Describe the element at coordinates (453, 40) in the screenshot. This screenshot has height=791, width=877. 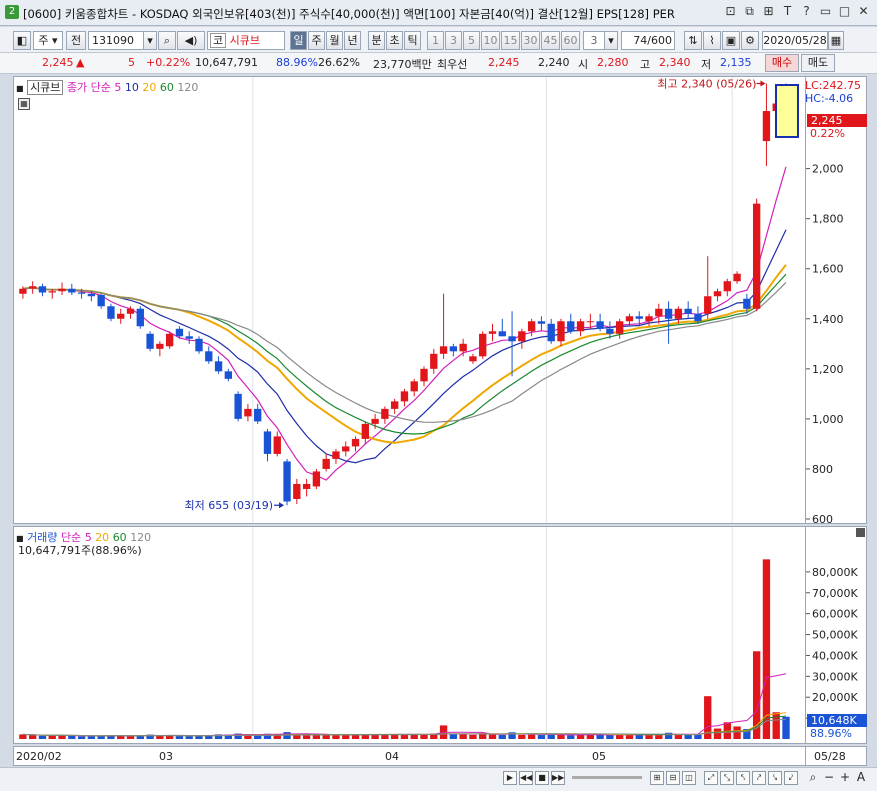
I see `minute-option-3: 3` at that location.